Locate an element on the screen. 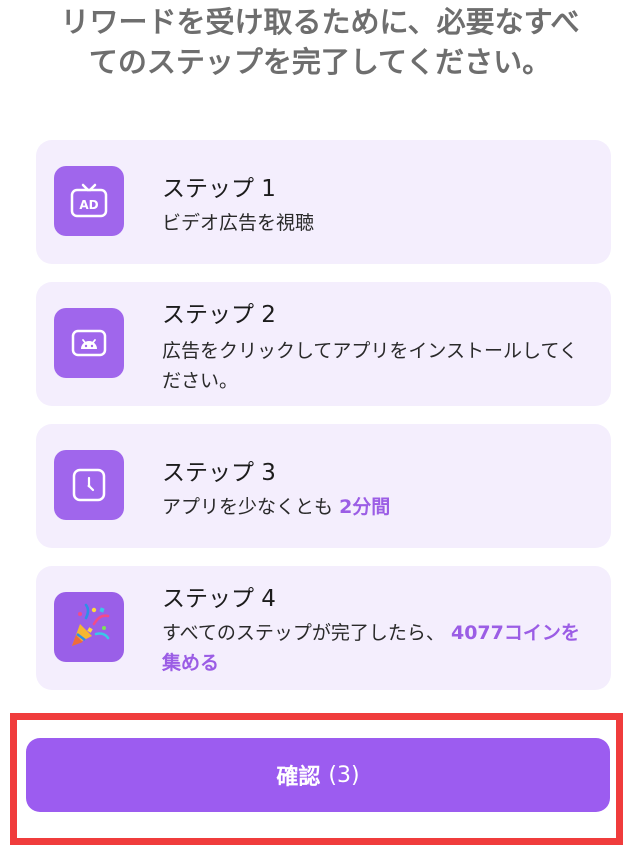  confirm-button-label: 確認 is located at coordinates (298, 777).